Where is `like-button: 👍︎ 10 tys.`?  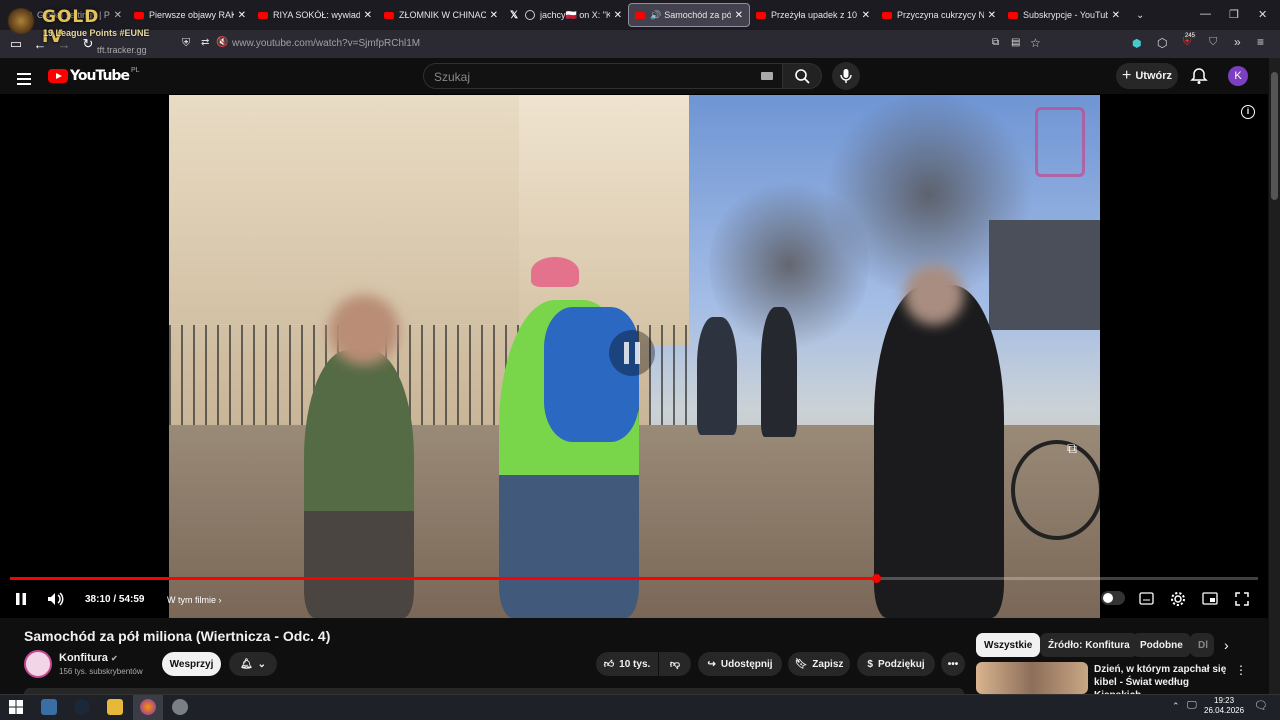 like-button: 👍︎ 10 tys. is located at coordinates (627, 664).